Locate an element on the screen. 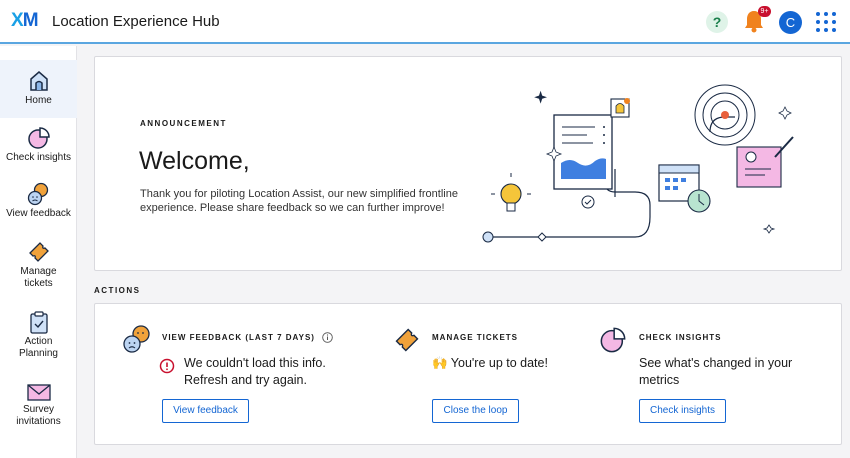 Image resolution: width=850 pixels, height=458 pixels. announcement-eyebrow: ANNOUNCEMENT is located at coordinates (183, 123).